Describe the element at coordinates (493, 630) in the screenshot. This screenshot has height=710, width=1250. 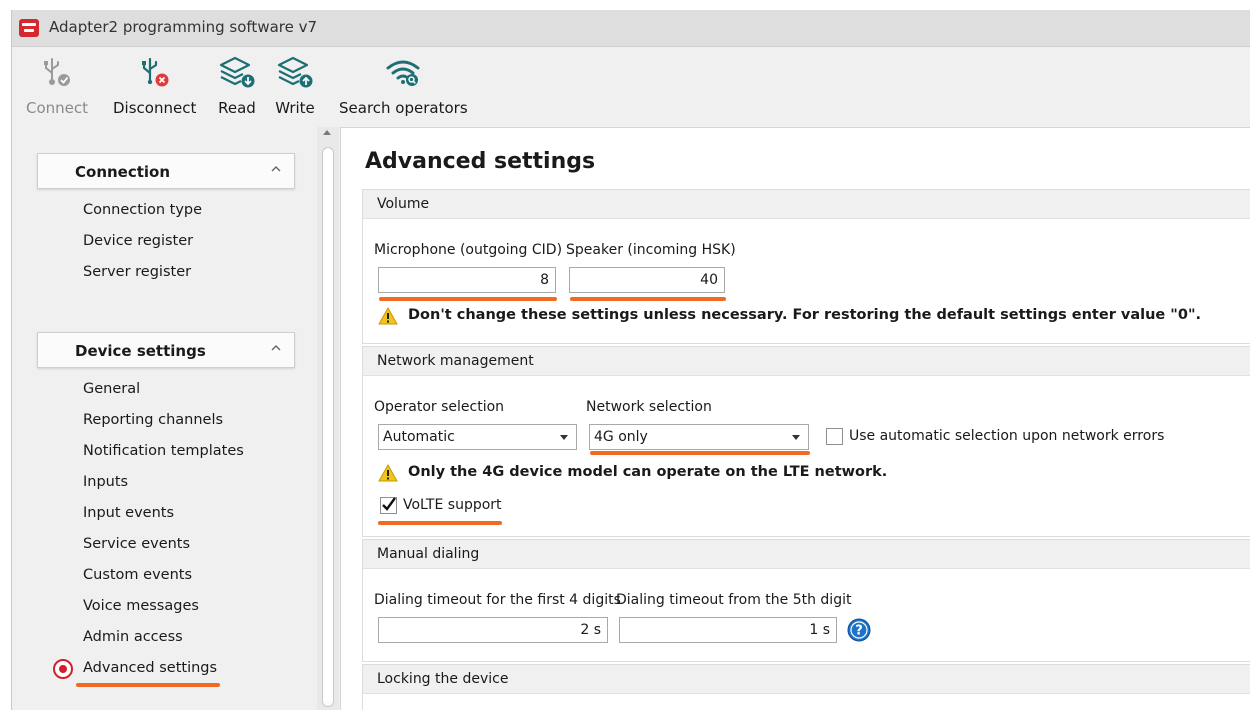
I see `first-digits-timeout-input: 2 s` at that location.